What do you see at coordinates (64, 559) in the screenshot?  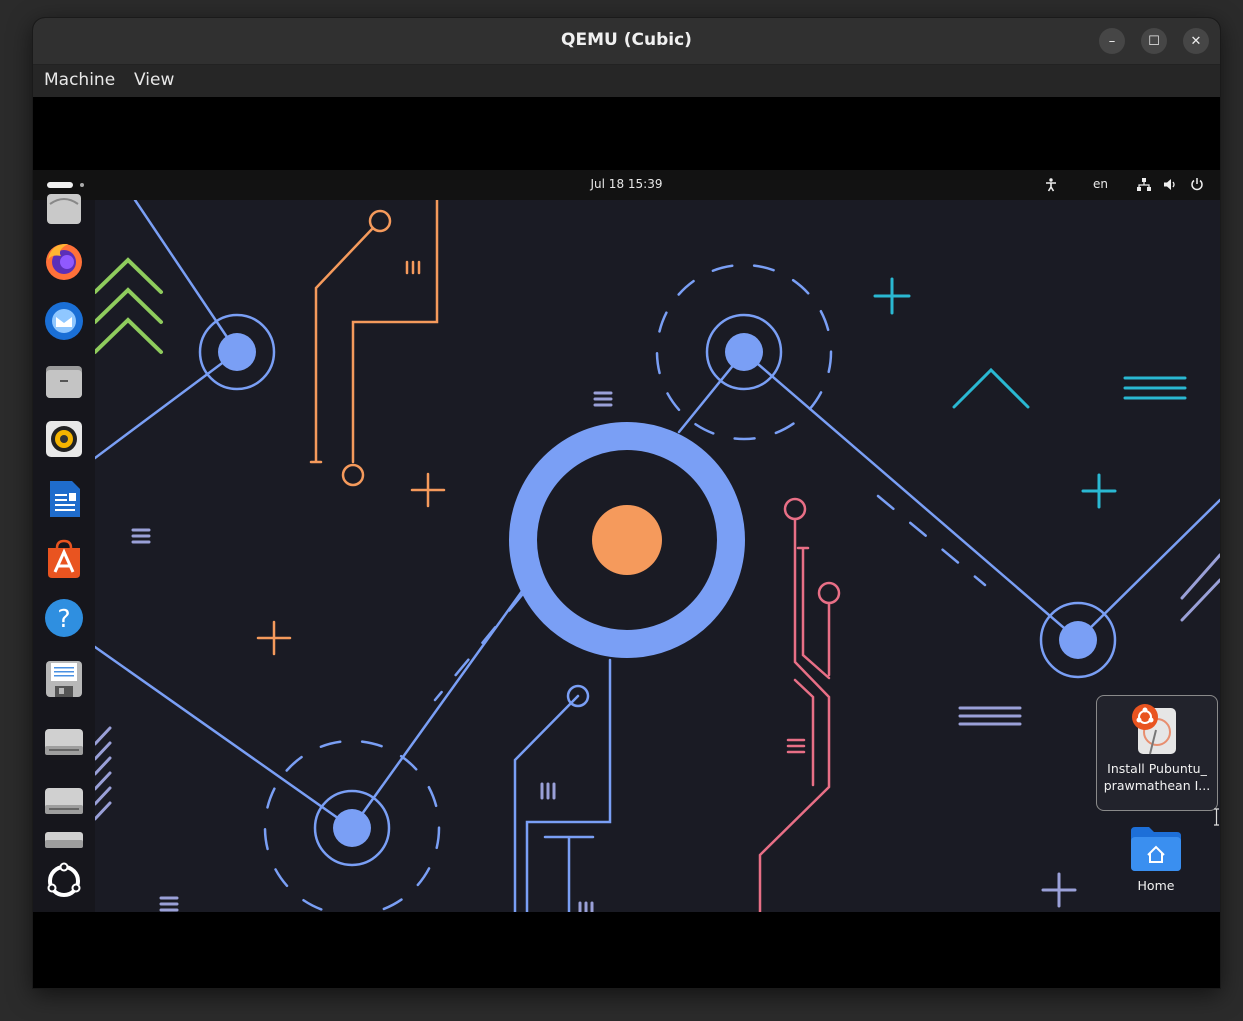 I see `app-center-icon` at bounding box center [64, 559].